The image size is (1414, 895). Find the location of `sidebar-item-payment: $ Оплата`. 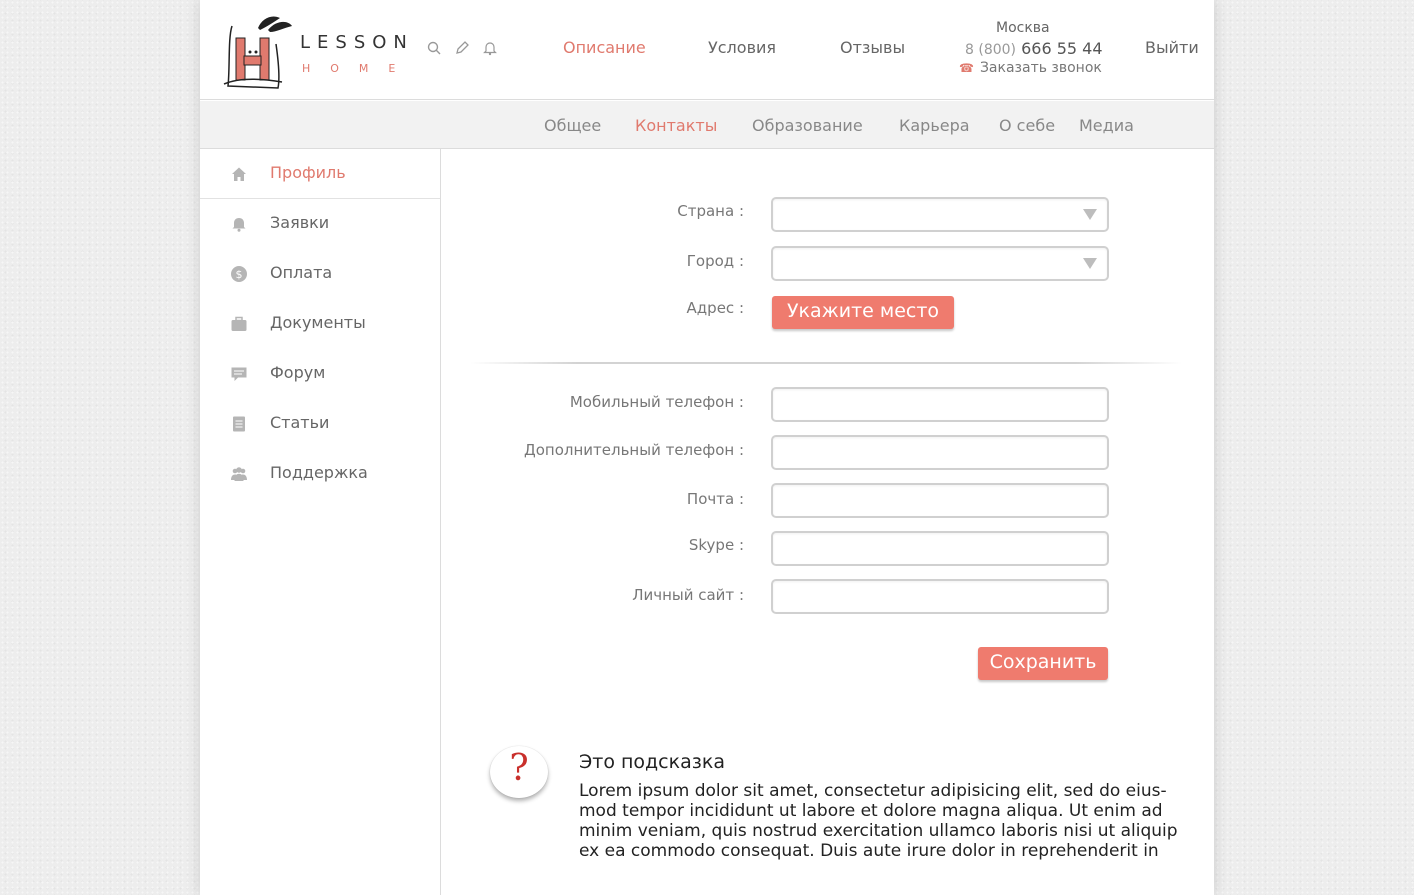

sidebar-item-payment: $ Оплата is located at coordinates (320, 274).